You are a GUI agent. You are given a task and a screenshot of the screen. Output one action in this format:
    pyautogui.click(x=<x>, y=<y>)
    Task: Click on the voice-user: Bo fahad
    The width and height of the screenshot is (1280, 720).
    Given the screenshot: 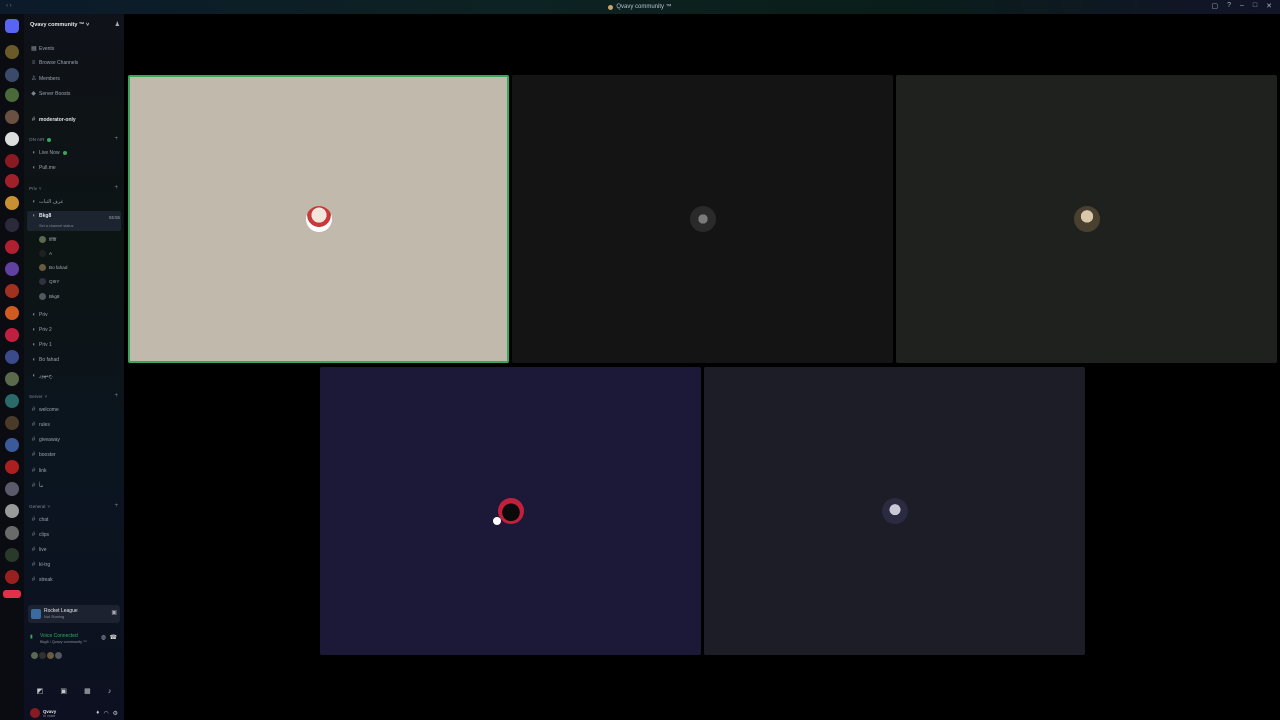 What is the action you would take?
    pyautogui.click(x=53, y=267)
    